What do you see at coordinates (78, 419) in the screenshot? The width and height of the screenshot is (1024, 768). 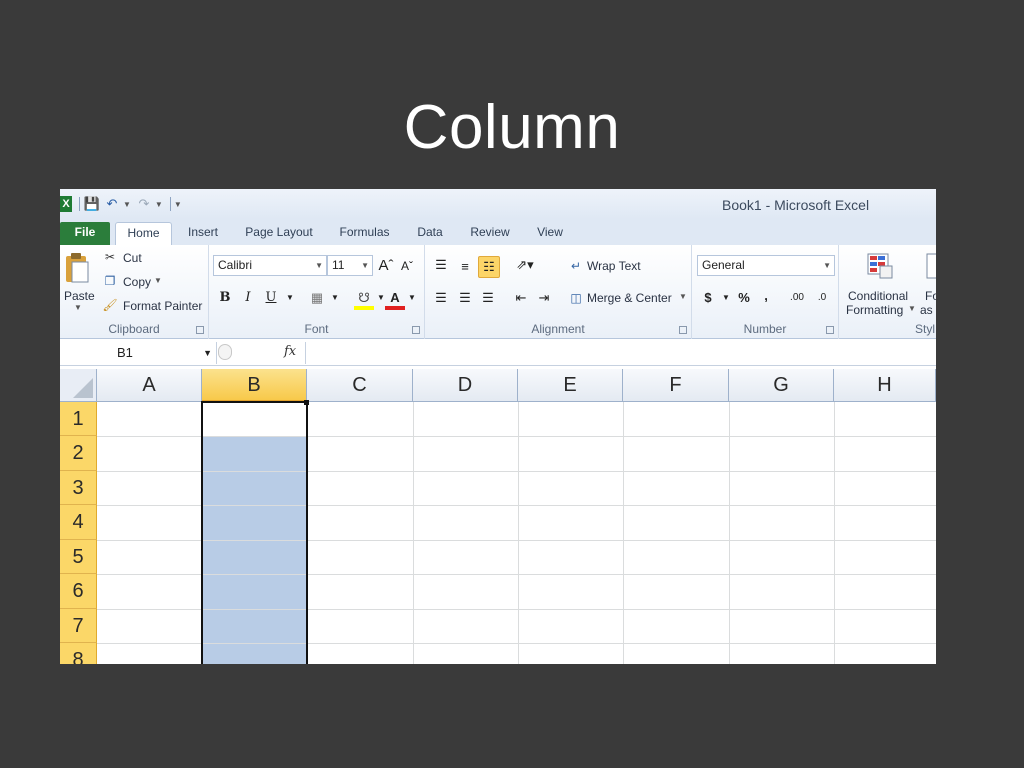 I see `row-header-1: 1` at bounding box center [78, 419].